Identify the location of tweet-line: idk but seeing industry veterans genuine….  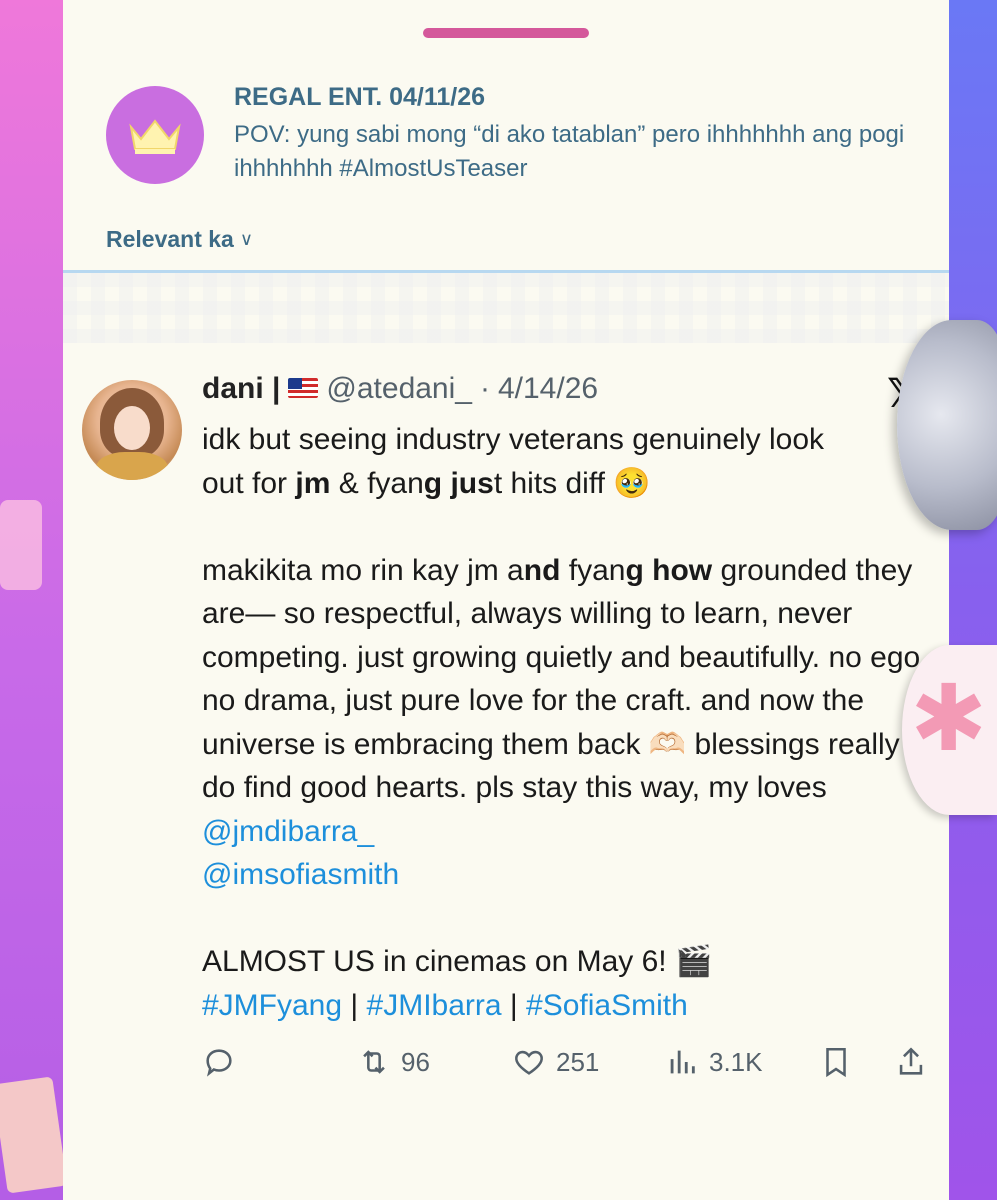
(513, 461).